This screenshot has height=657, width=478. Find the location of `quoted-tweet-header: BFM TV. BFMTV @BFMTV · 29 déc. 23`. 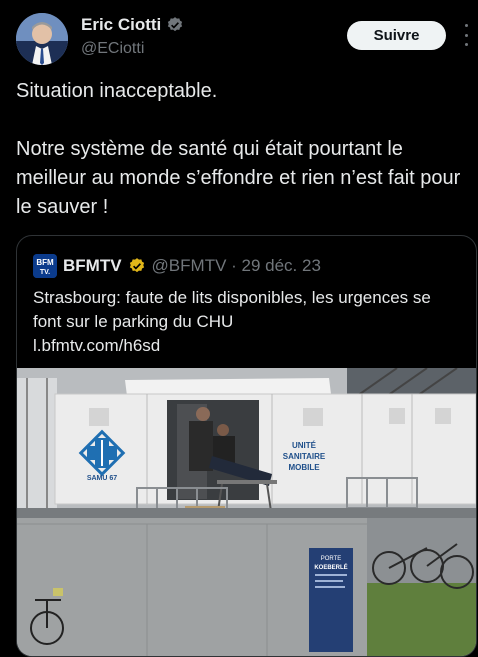

quoted-tweet-header: BFM TV. BFMTV @BFMTV · 29 déc. 23 is located at coordinates (177, 266).